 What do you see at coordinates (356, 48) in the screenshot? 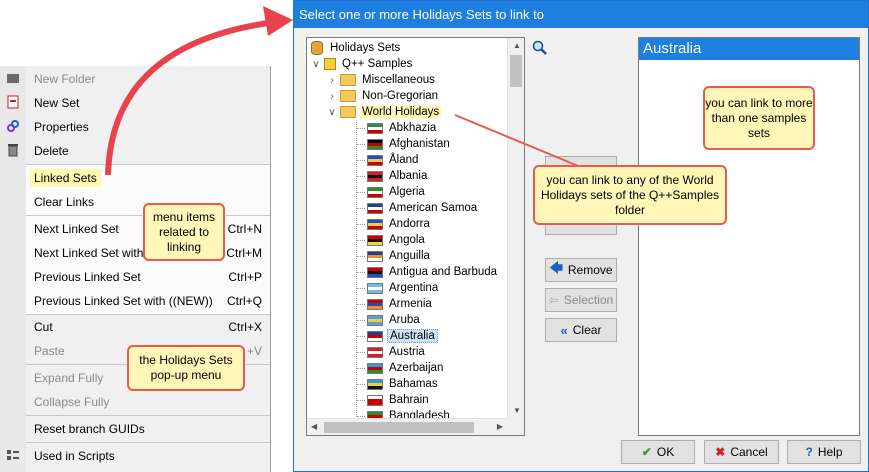
I see `tree-root: Holidays Sets` at bounding box center [356, 48].